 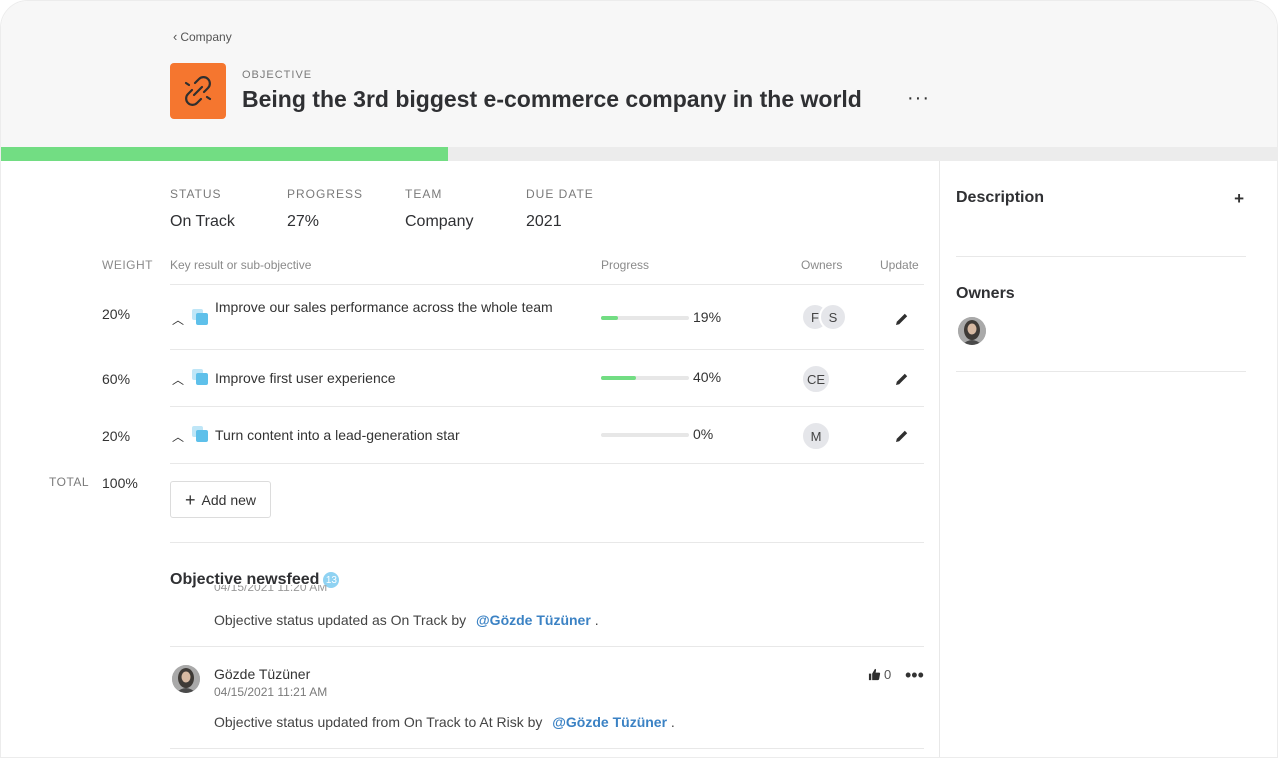 I want to click on update-header: Update, so click(x=899, y=265).